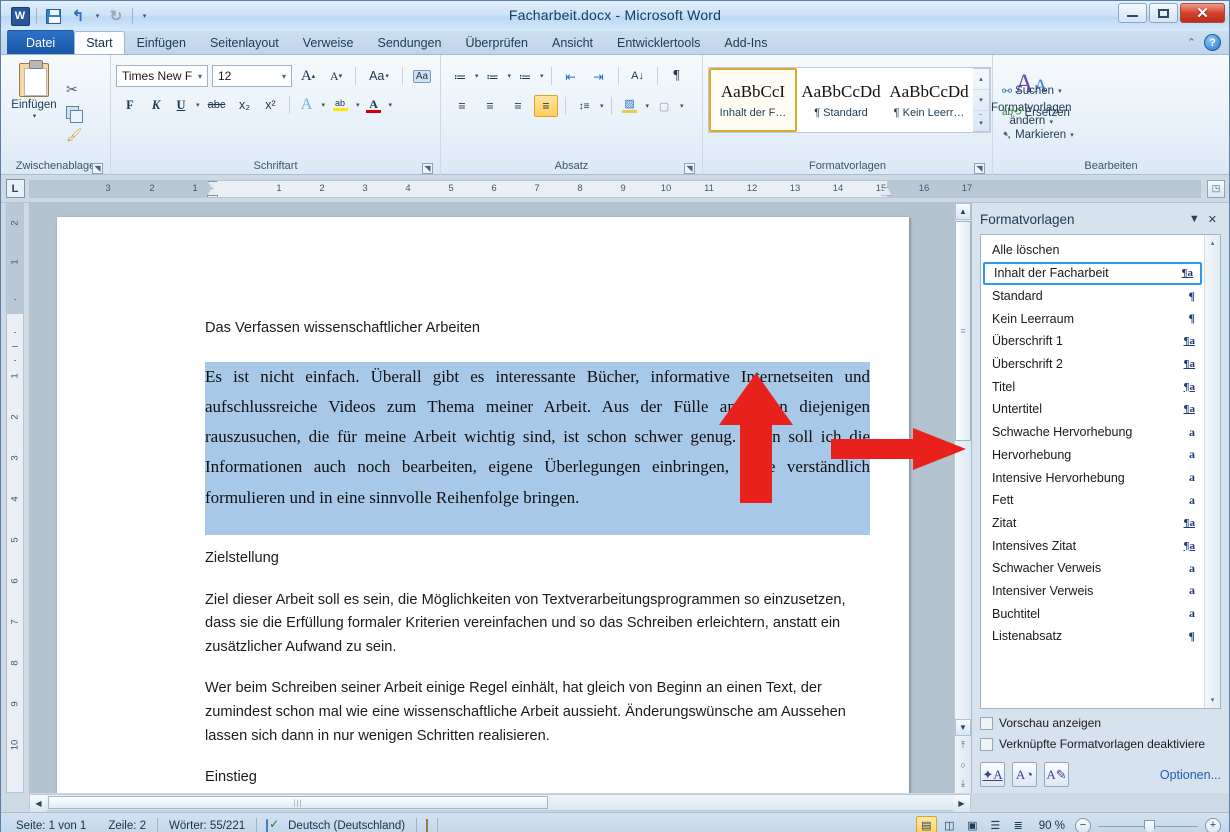 This screenshot has height=832, width=1230. Describe the element at coordinates (1092, 500) in the screenshot. I see `style-item-fett: Fett a` at that location.